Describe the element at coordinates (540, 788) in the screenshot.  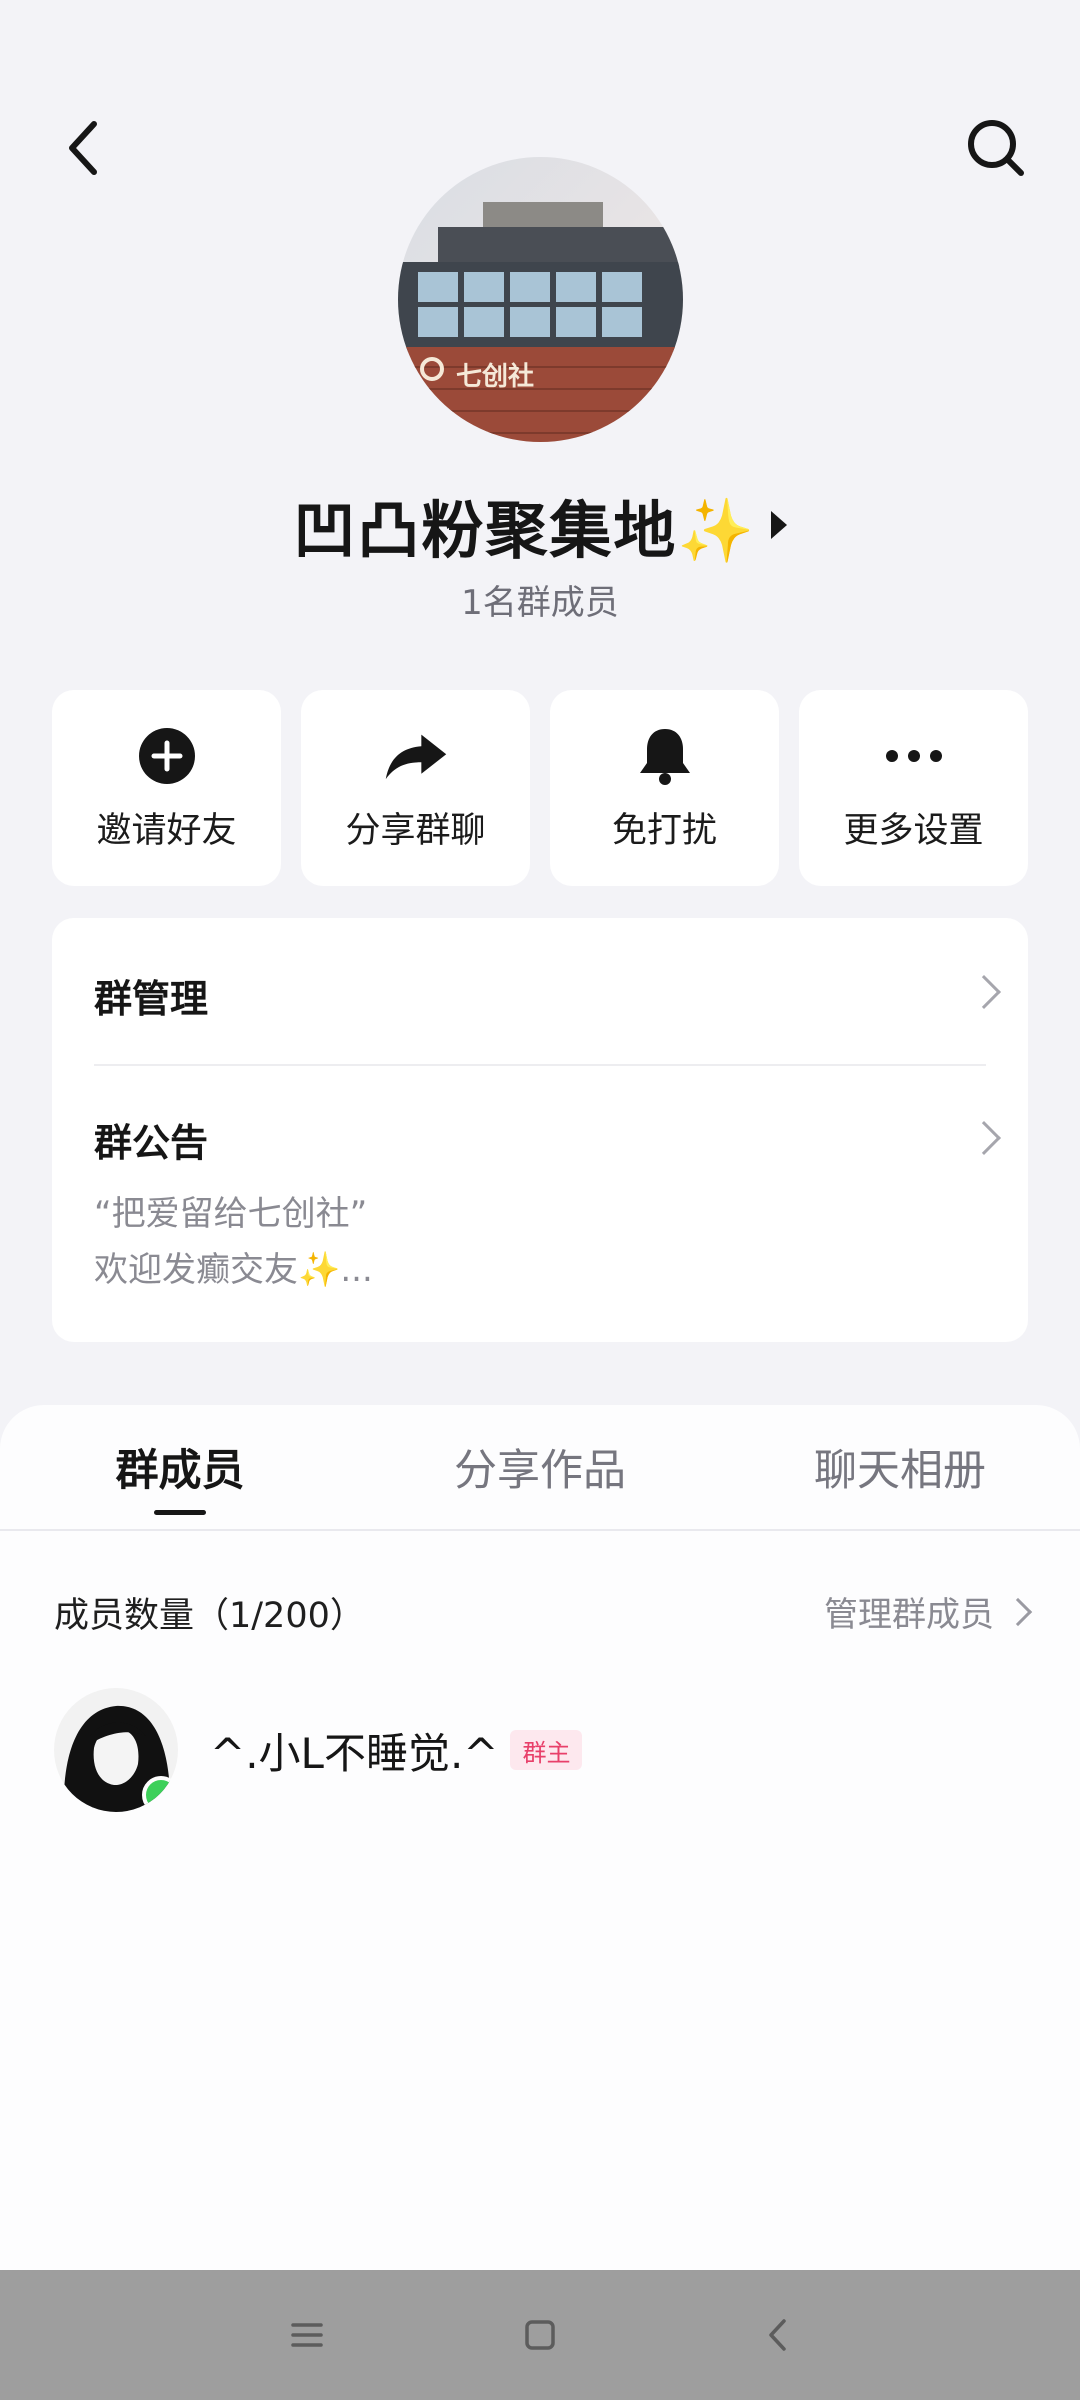
I see `action-cards: 邀请好友 分享群聊 免打扰 更多设置` at that location.